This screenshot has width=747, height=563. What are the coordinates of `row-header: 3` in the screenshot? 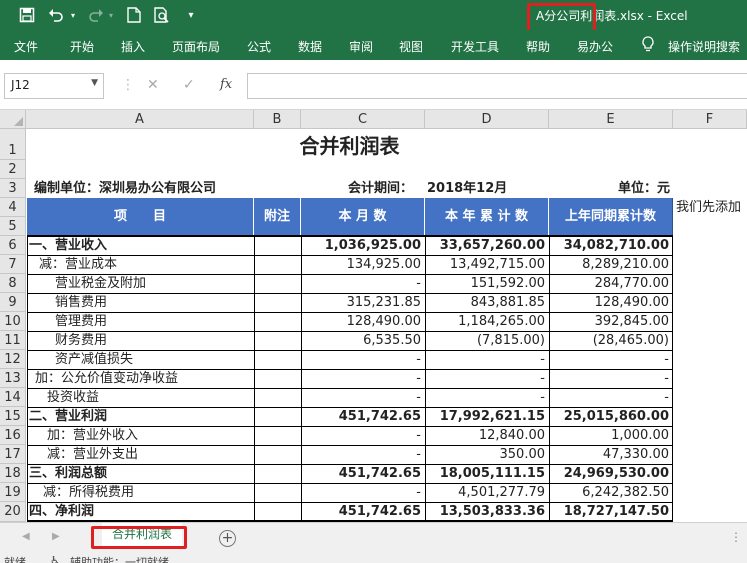 It's located at (13, 188).